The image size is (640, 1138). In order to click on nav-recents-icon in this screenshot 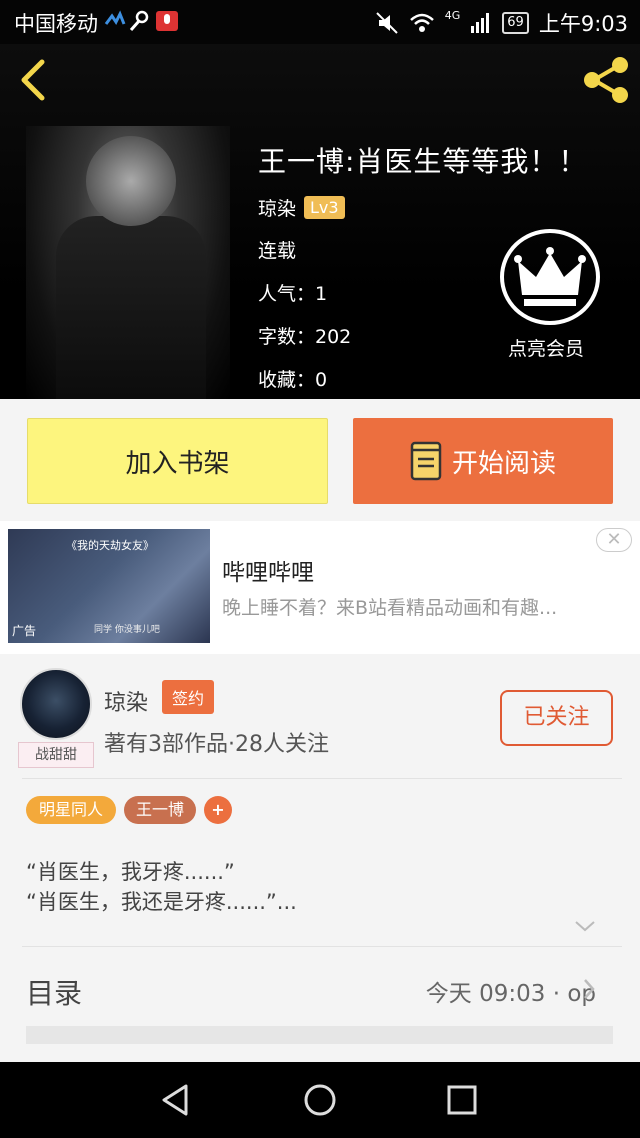, I will do `click(462, 1100)`.